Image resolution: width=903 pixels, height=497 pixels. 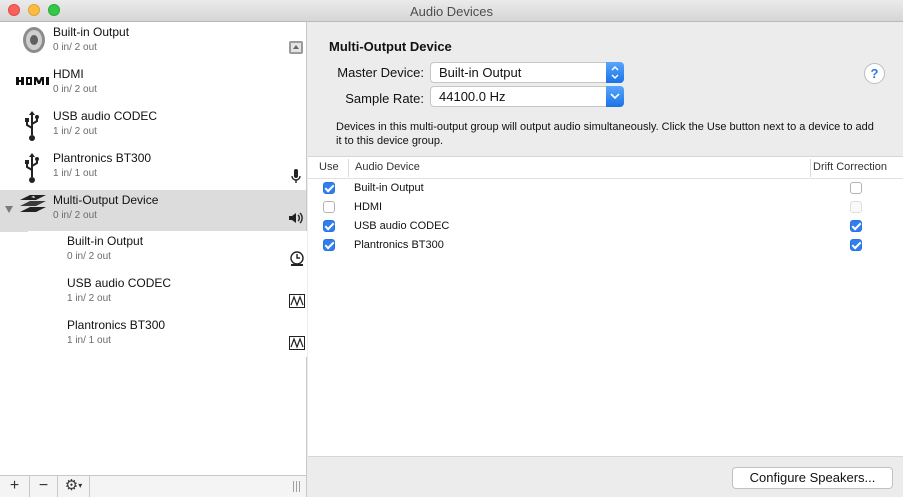 I want to click on use-column-header: Use, so click(x=329, y=167).